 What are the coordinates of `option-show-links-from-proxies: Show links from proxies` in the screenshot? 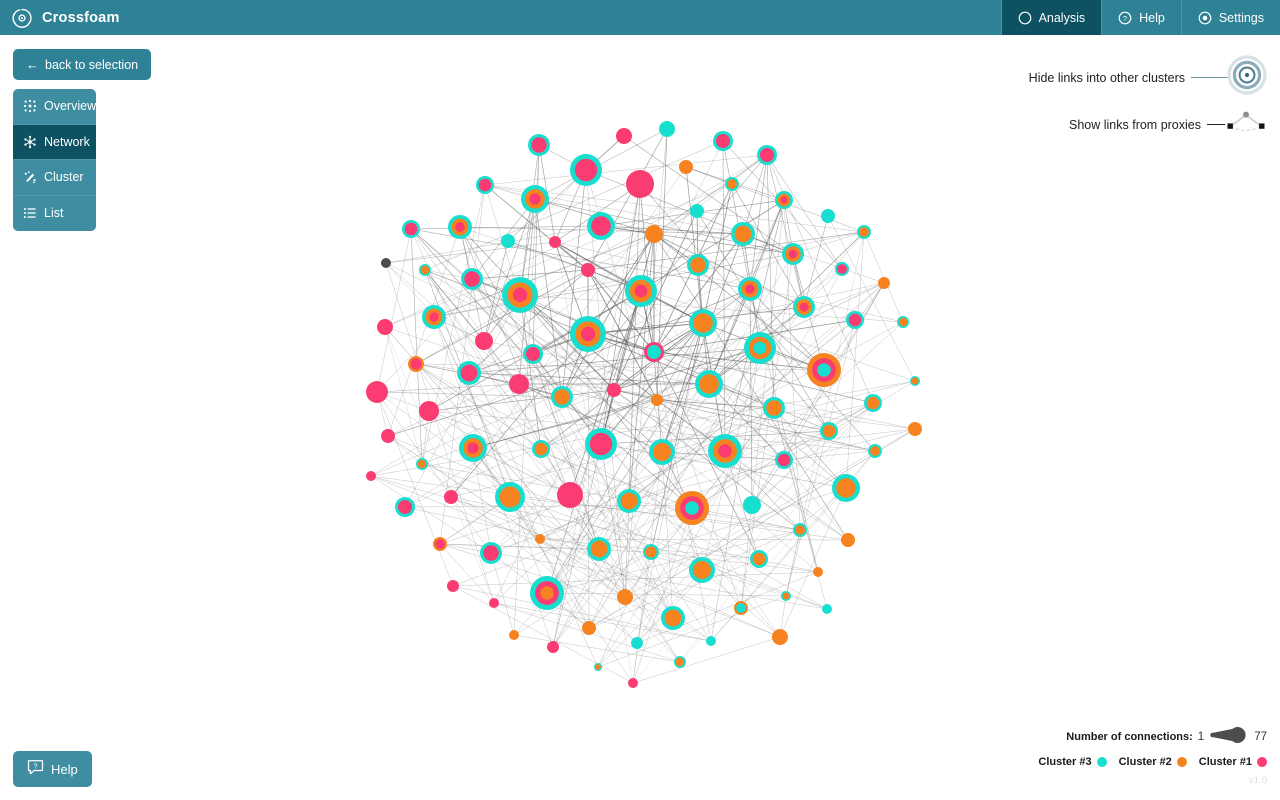 It's located at (1168, 124).